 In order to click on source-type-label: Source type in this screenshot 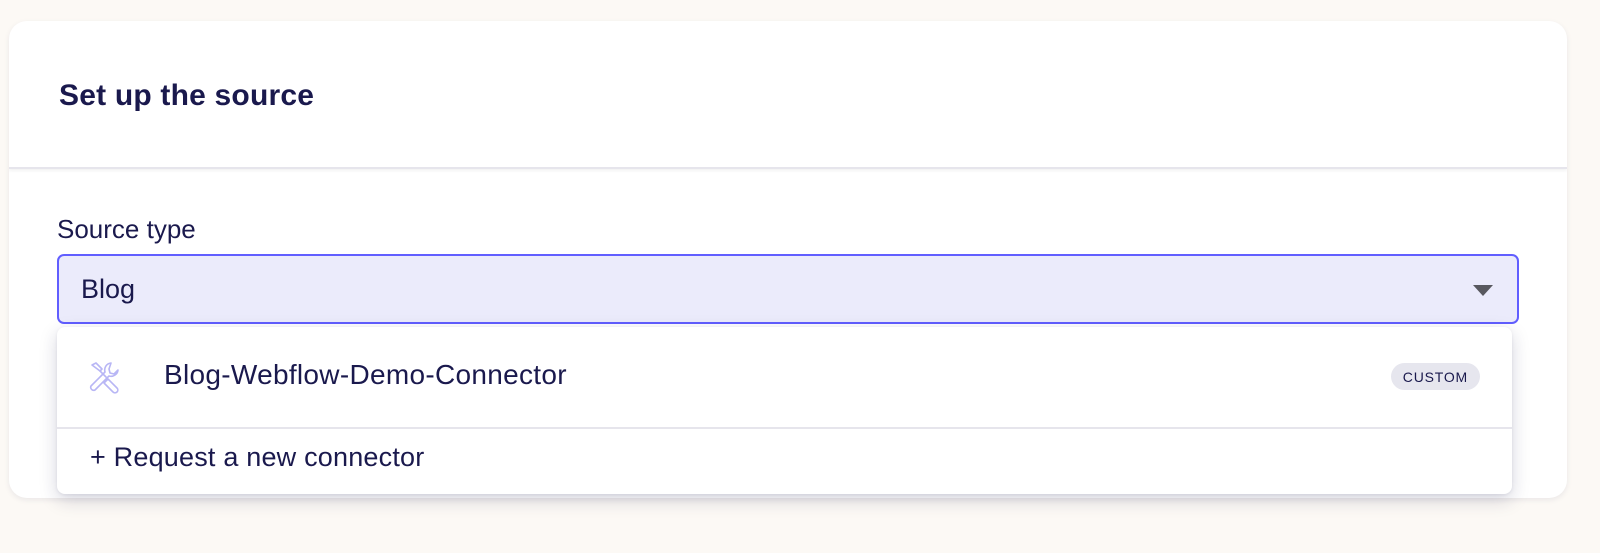, I will do `click(126, 229)`.